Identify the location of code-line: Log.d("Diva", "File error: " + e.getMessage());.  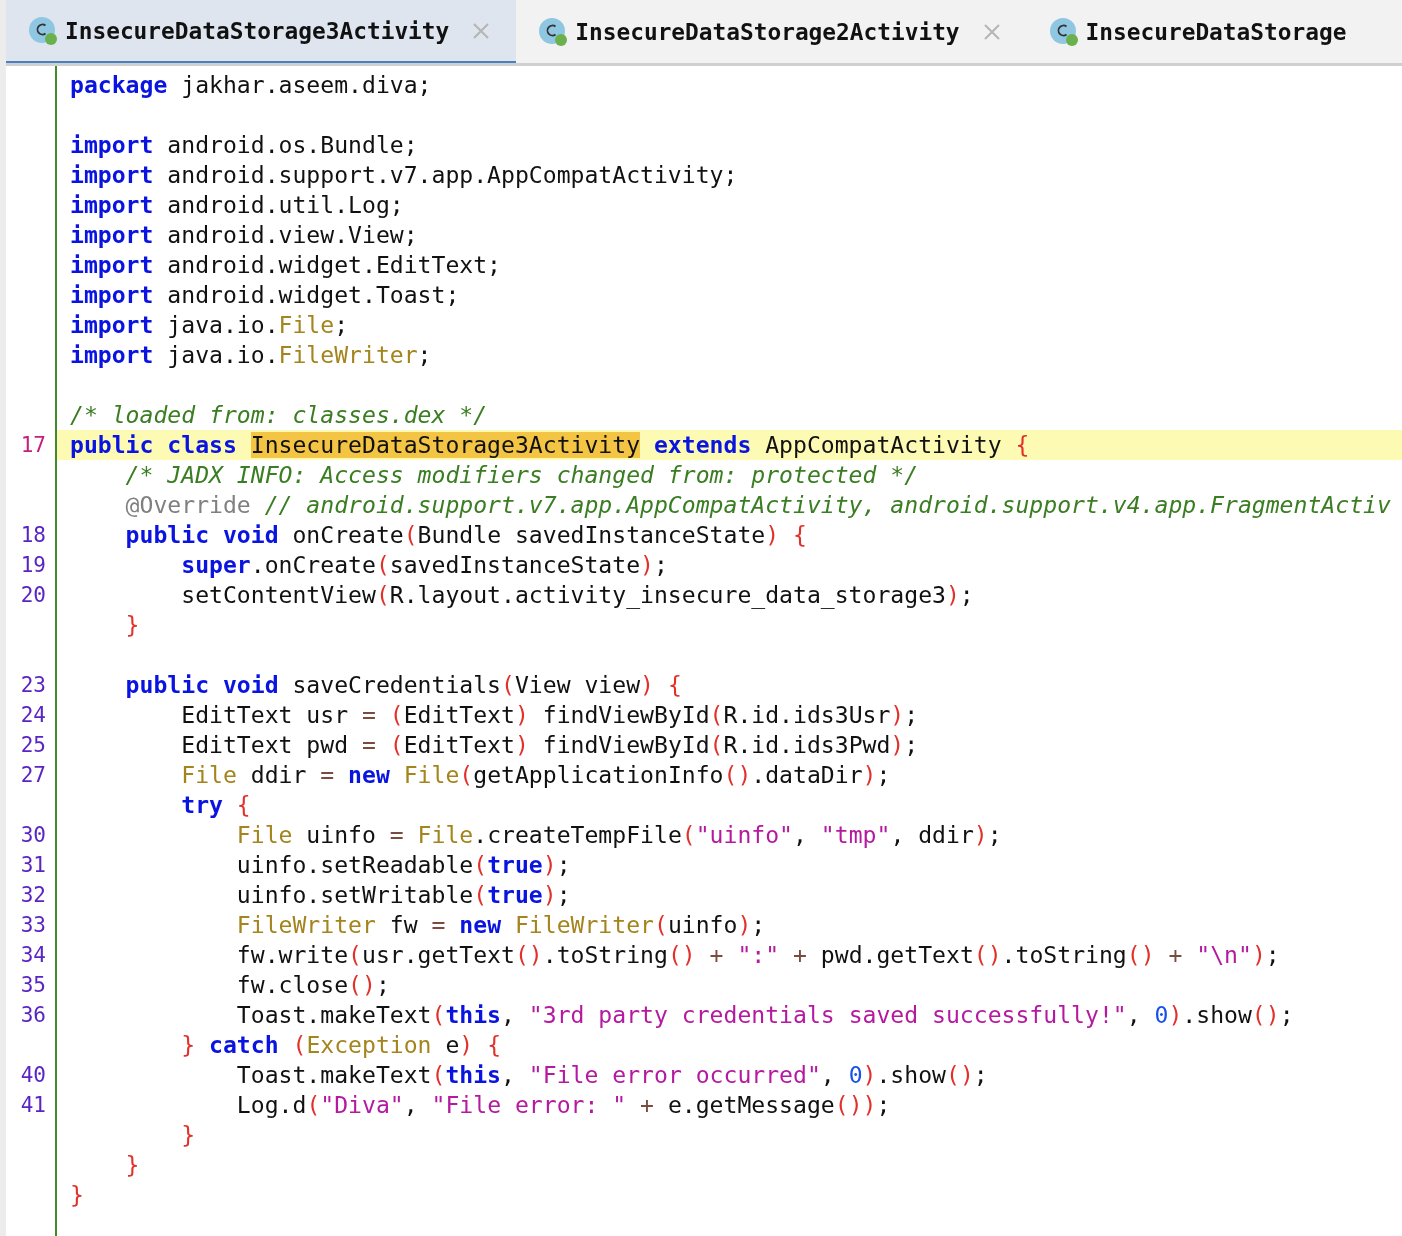
(563, 1105).